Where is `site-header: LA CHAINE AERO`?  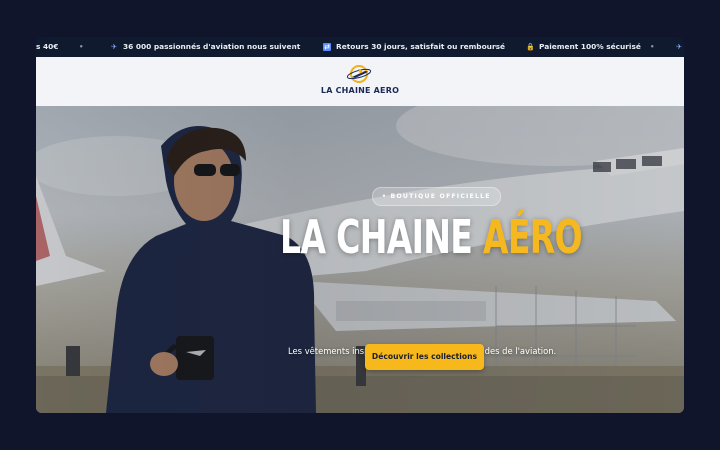
site-header: LA CHAINE AERO is located at coordinates (360, 81).